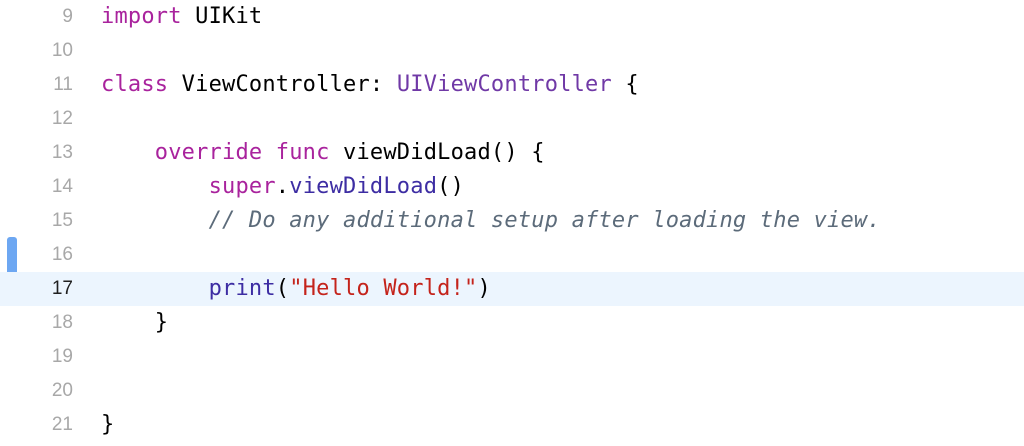 The width and height of the screenshot is (1024, 446). Describe the element at coordinates (451, 186) in the screenshot. I see `paren-token: ()` at that location.